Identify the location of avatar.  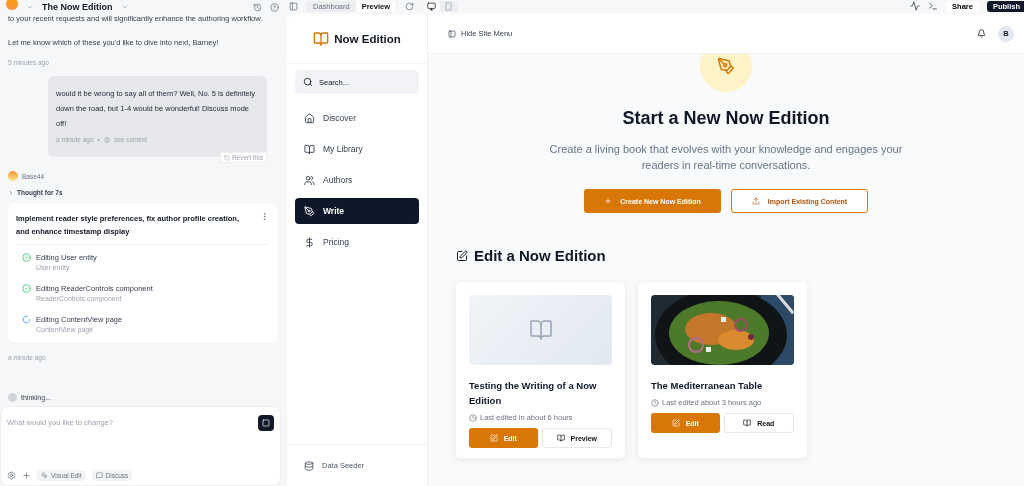
(13, 176).